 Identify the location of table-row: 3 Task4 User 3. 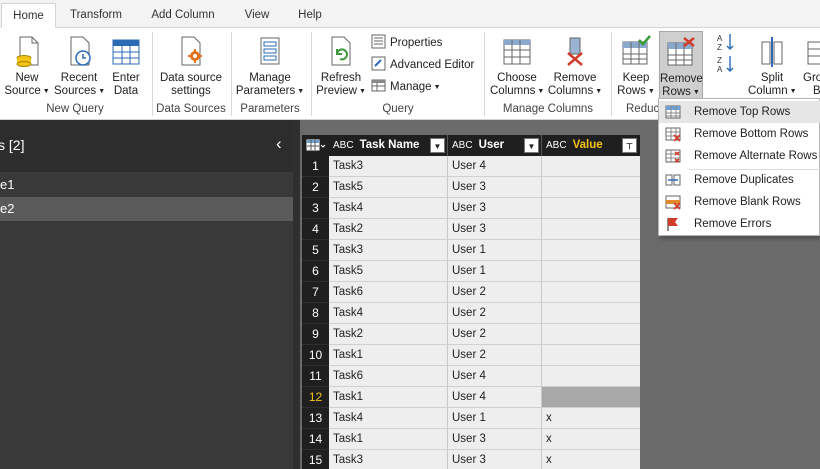
(471, 208).